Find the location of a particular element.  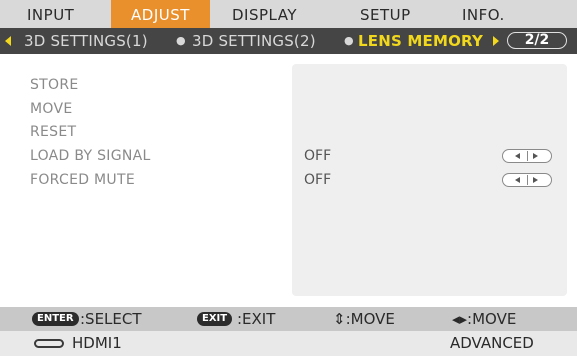

menu-item-load-by-signal: LOAD BY SIGNAL is located at coordinates (90, 156).